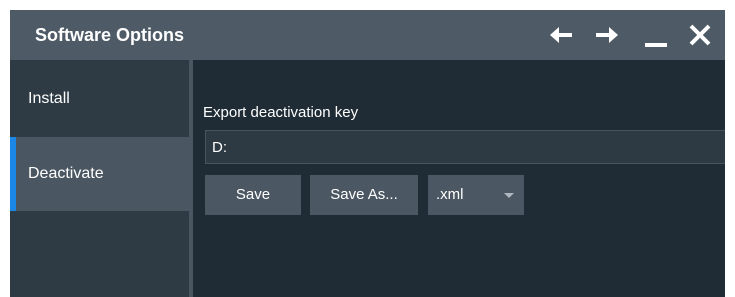 The height and width of the screenshot is (297, 735). I want to click on close-icon, so click(700, 35).